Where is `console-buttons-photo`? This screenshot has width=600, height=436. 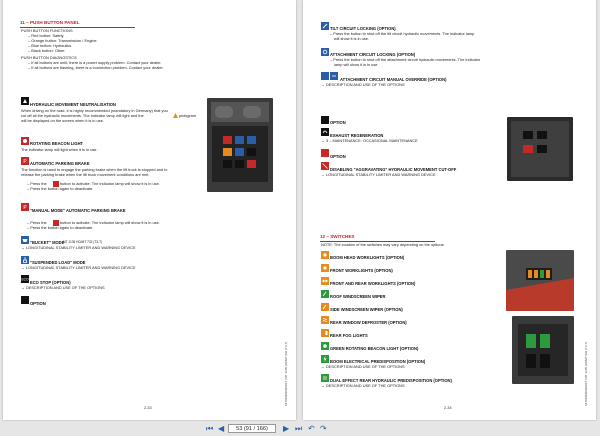 console-buttons-photo is located at coordinates (540, 149).